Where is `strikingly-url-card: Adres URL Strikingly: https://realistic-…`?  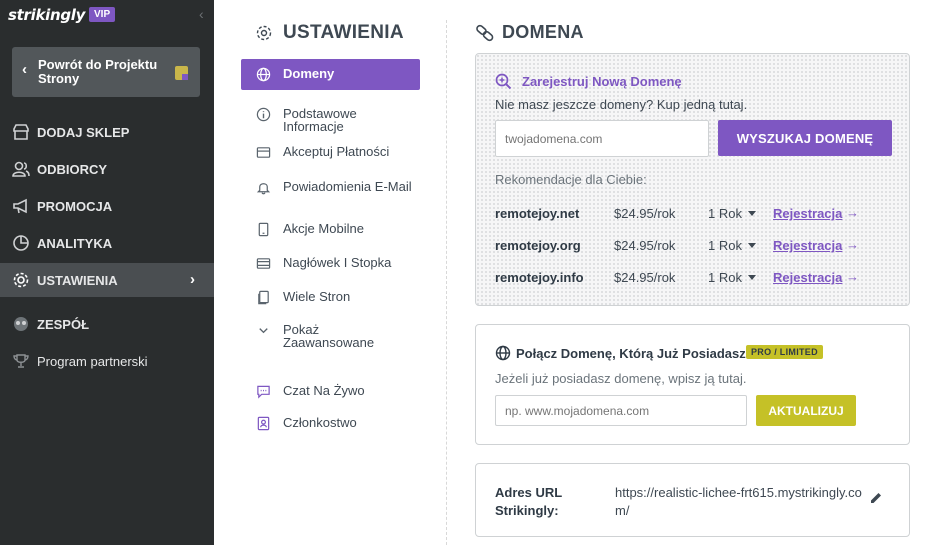 strikingly-url-card: Adres URL Strikingly: https://realistic-… is located at coordinates (692, 500).